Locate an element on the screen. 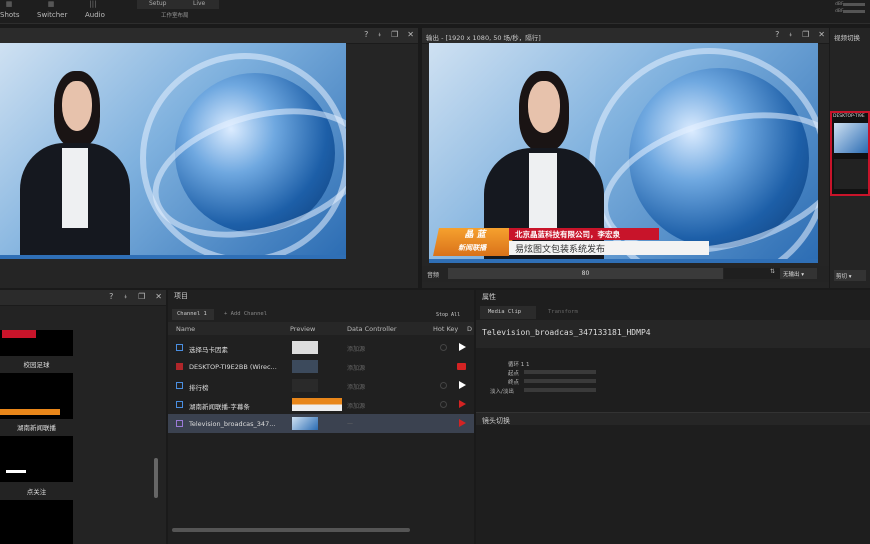  lower-third-headline: 易炫图文包装系统发布 is located at coordinates (609, 248).